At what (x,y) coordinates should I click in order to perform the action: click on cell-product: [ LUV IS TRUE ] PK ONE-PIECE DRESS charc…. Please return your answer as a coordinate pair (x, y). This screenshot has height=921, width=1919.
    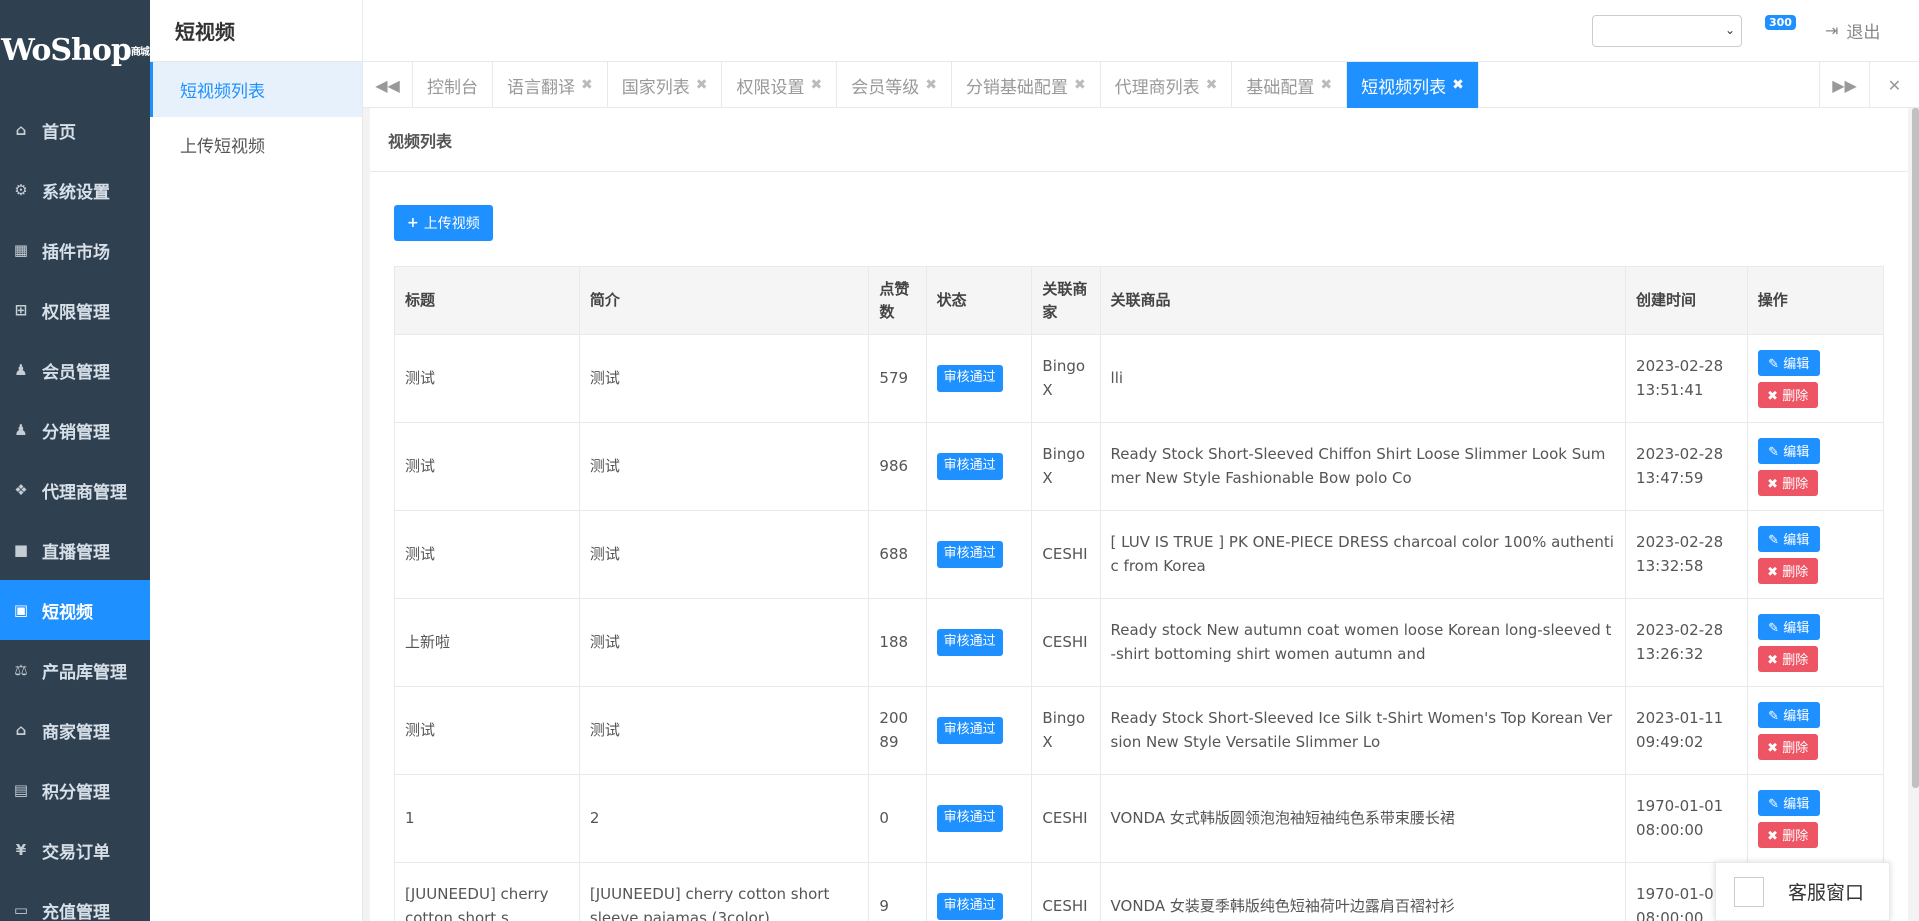
    Looking at the image, I should click on (1363, 554).